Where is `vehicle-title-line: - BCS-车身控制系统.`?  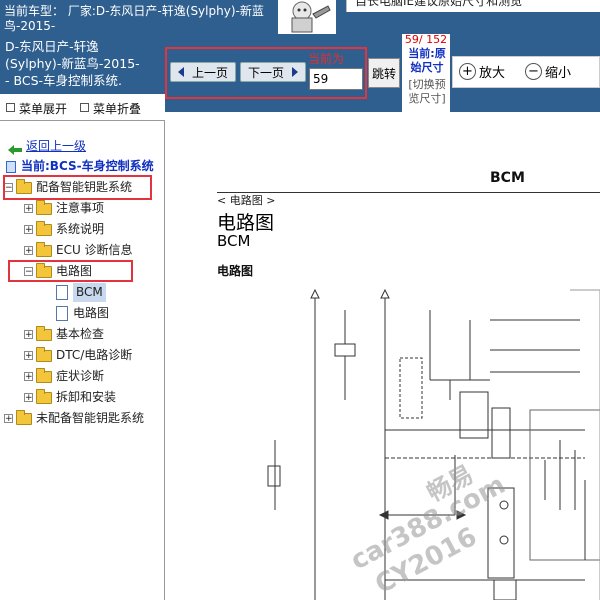
vehicle-title-line: - BCS-车身控制系统. is located at coordinates (63, 80).